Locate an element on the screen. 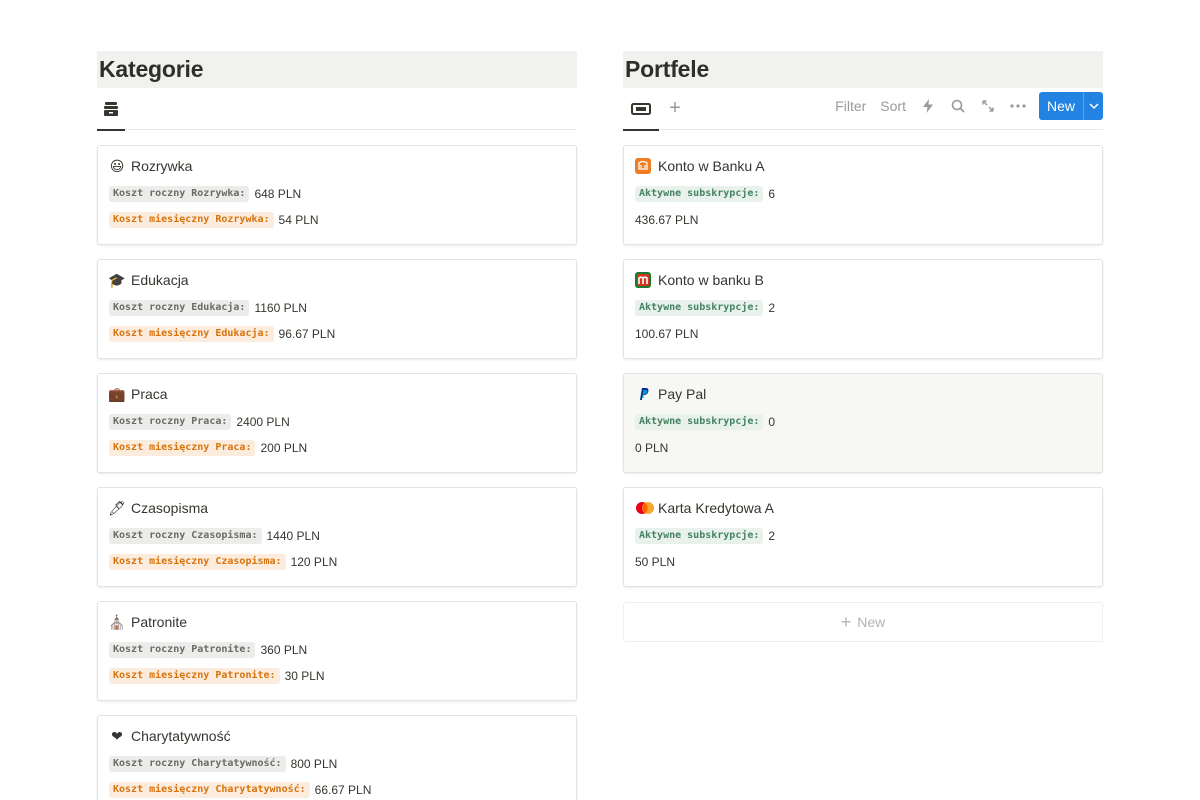  yearly-cost-value: 1440 PLN is located at coordinates (293, 536).